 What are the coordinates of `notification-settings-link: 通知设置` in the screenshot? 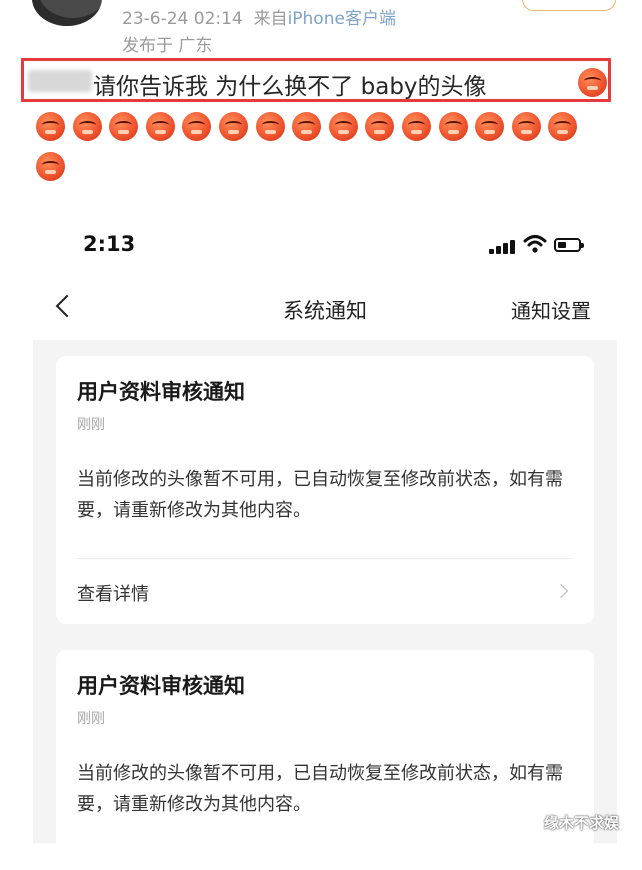 It's located at (551, 309).